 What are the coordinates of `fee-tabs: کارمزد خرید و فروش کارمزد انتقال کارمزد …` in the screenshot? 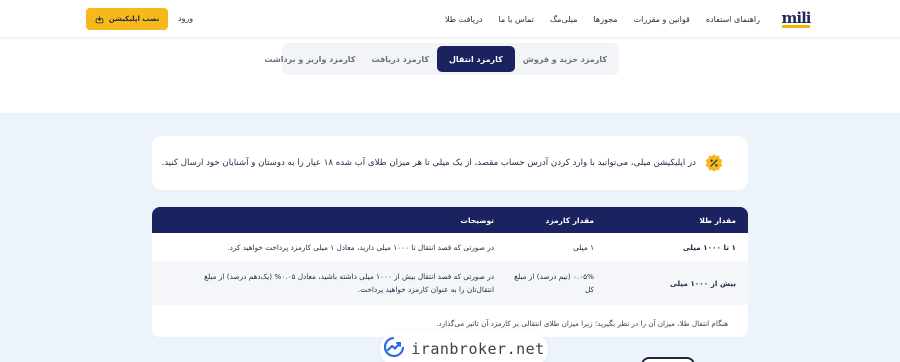 It's located at (441, 59).